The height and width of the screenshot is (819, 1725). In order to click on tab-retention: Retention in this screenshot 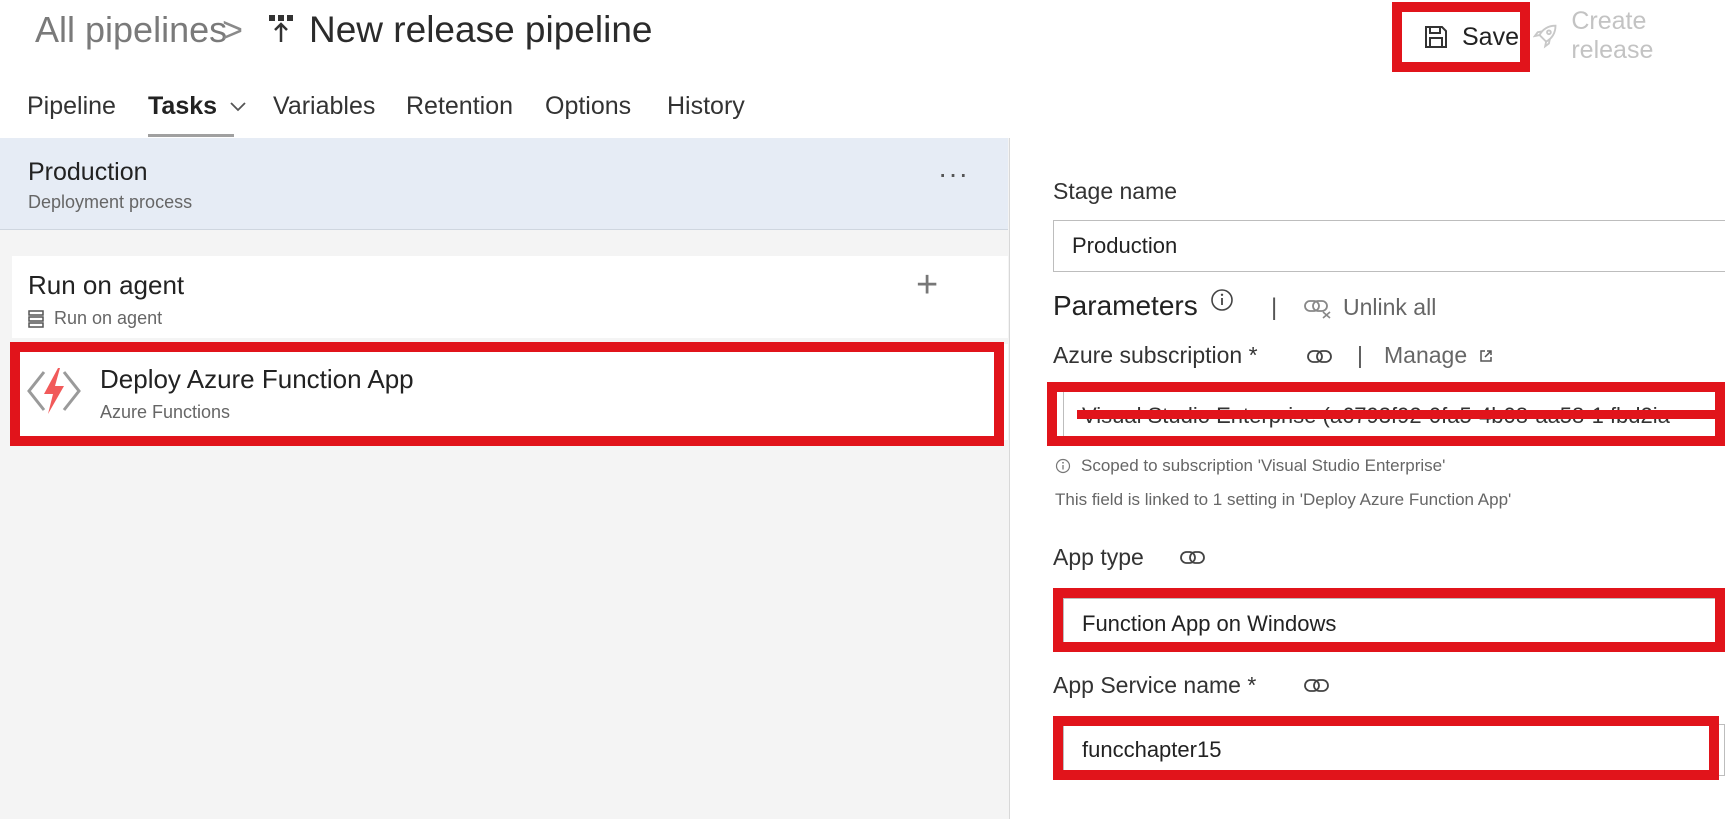, I will do `click(459, 106)`.